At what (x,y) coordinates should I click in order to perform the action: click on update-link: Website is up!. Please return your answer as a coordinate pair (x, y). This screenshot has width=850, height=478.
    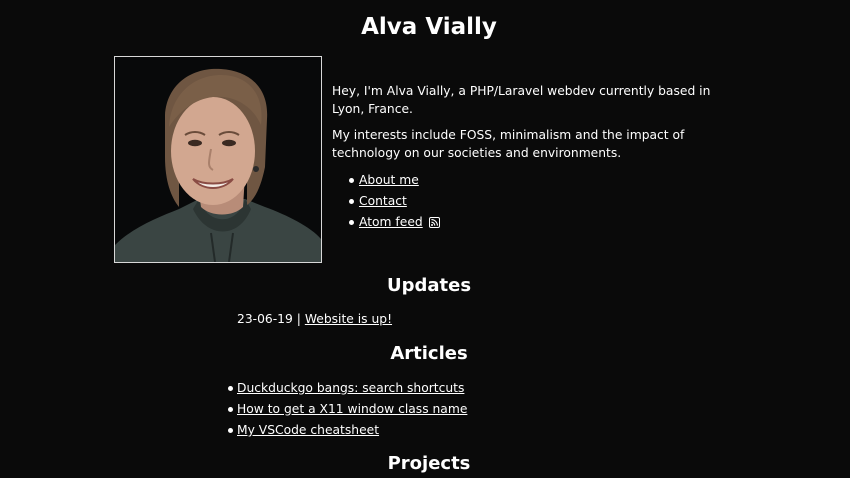
    Looking at the image, I should click on (348, 319).